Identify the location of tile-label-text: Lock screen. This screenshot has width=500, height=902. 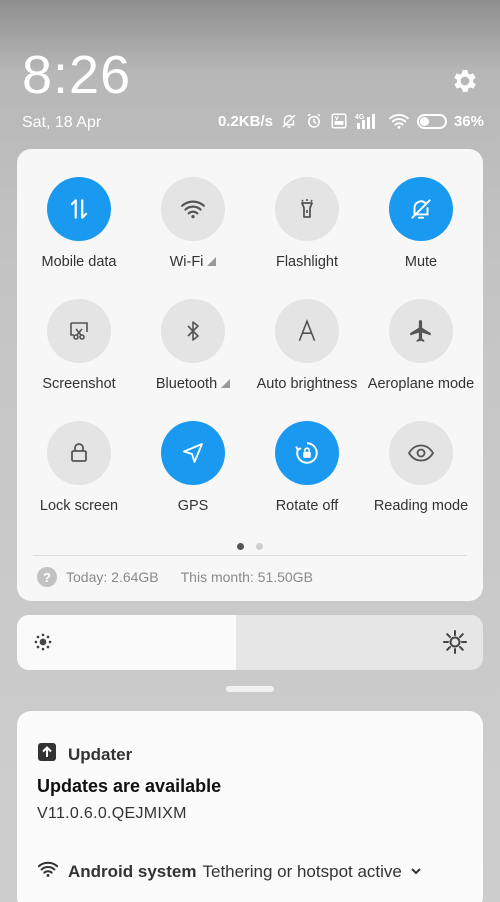
(79, 506).